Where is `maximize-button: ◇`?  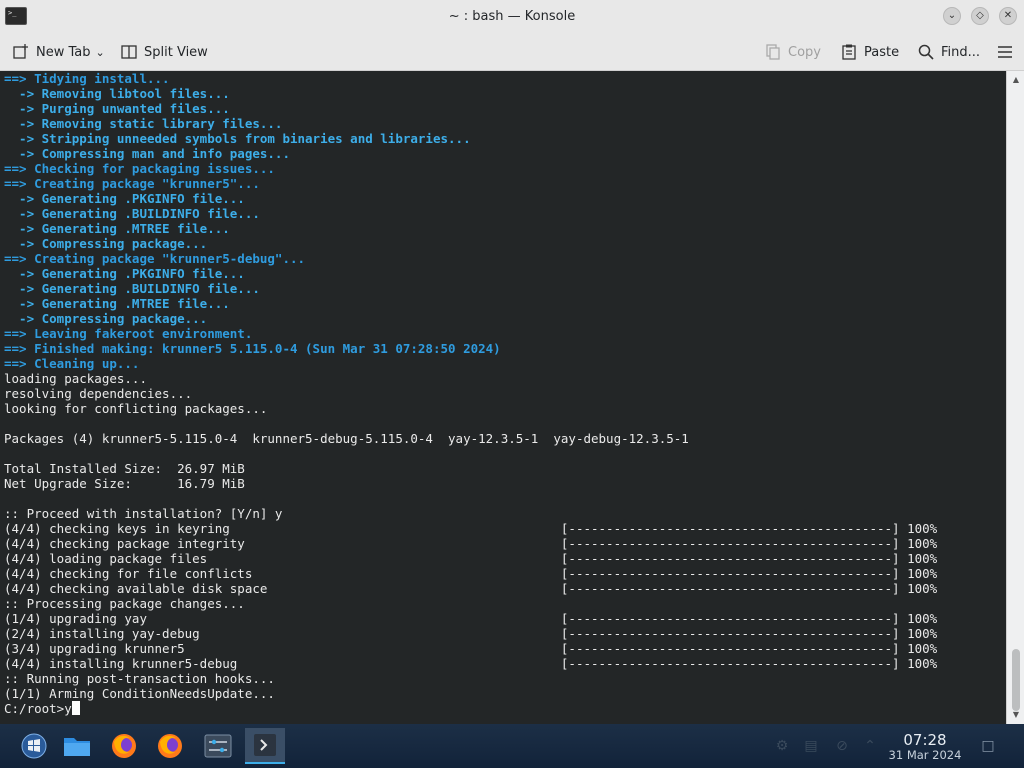 maximize-button: ◇ is located at coordinates (980, 16).